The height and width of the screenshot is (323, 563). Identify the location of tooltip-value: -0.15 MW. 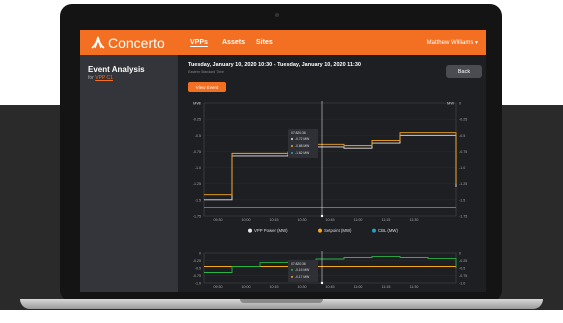
(302, 270).